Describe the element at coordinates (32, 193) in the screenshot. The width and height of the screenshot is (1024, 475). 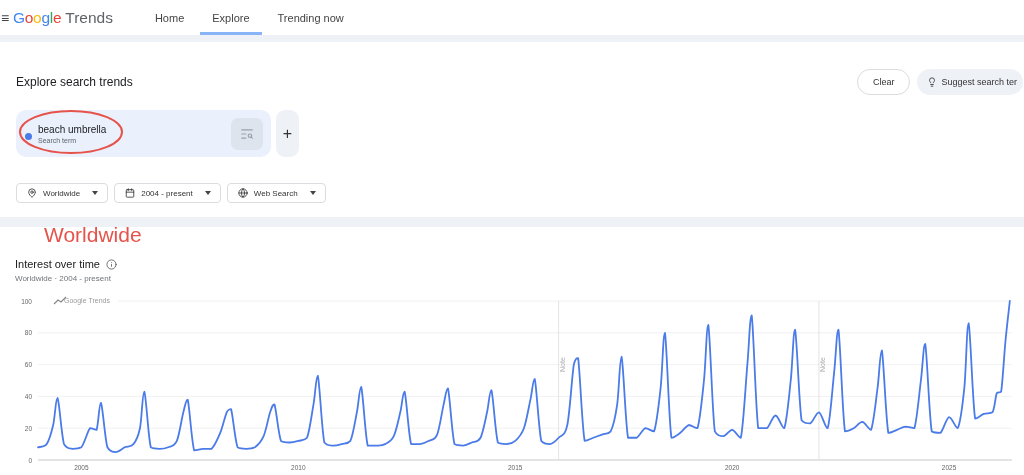
I see `pin-icon` at that location.